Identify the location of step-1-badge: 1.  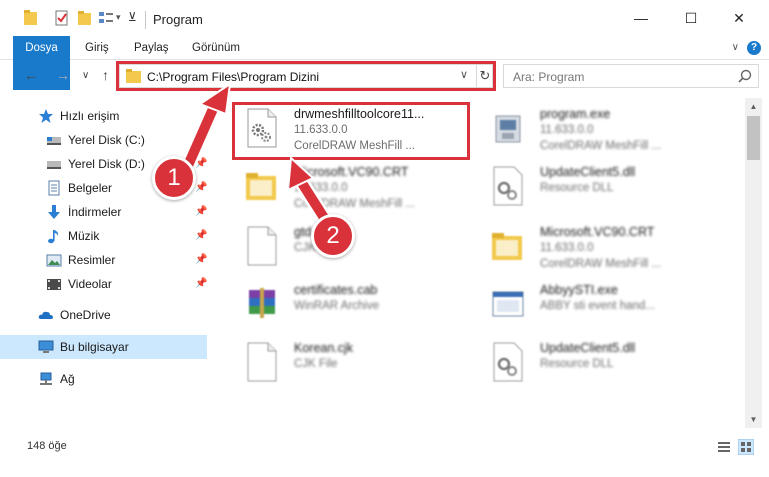
(174, 178).